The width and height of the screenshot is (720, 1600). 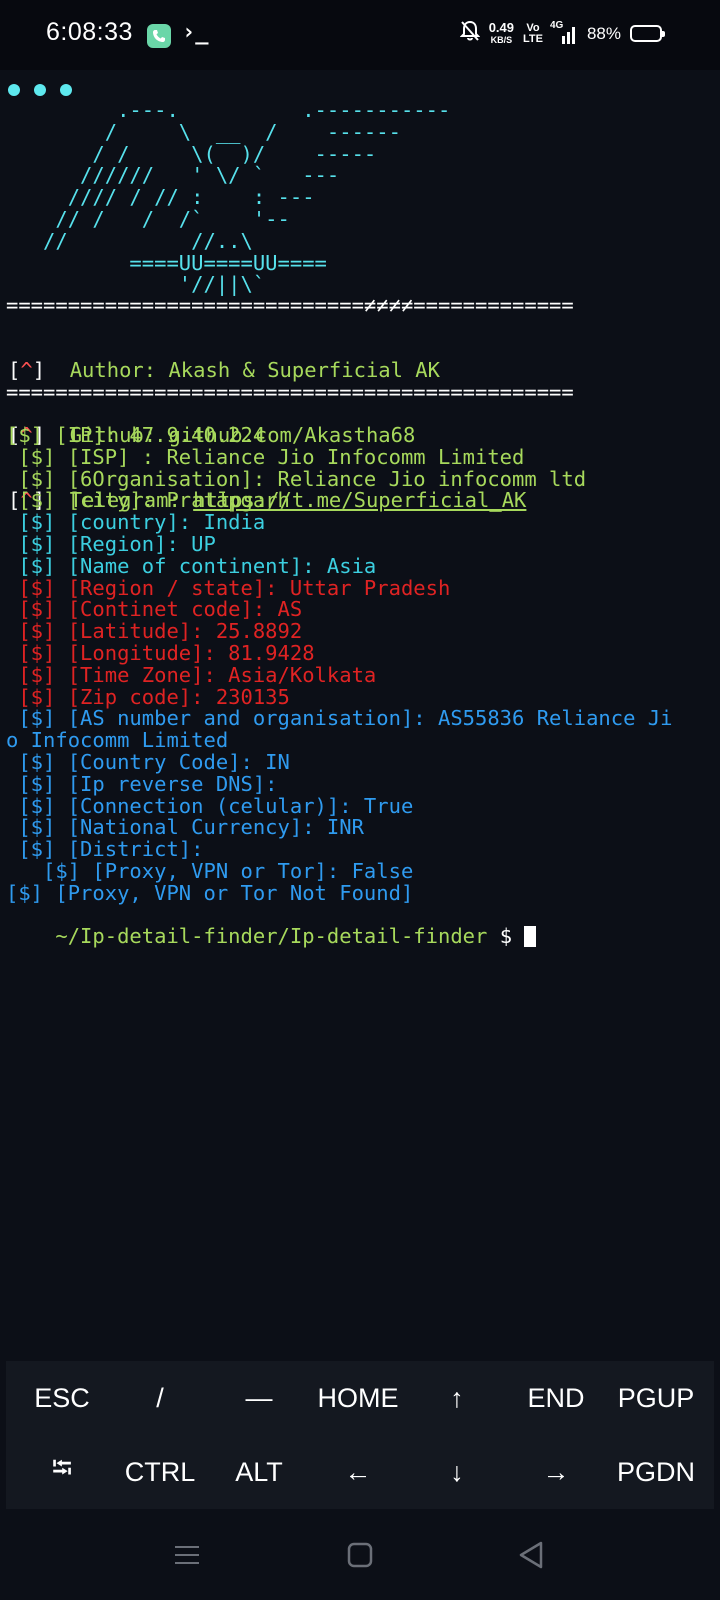 What do you see at coordinates (358, 1472) in the screenshot?
I see `extra-key: ←` at bounding box center [358, 1472].